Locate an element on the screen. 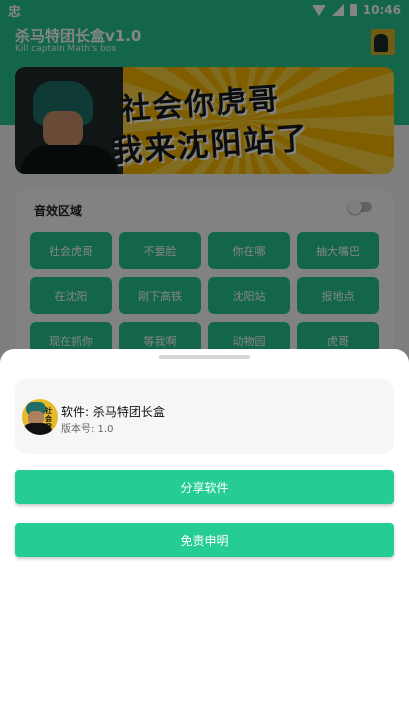  app-icon: 社会 我来 is located at coordinates (40, 417).